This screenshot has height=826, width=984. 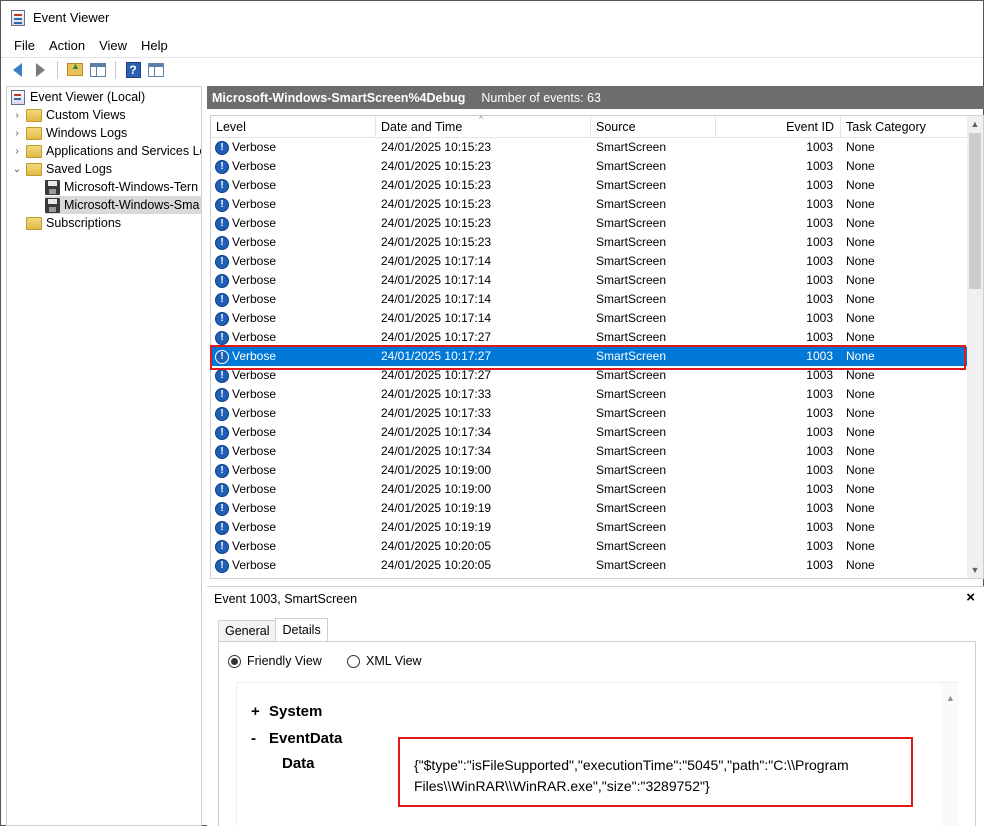 I want to click on column-level: Level, so click(x=293, y=127).